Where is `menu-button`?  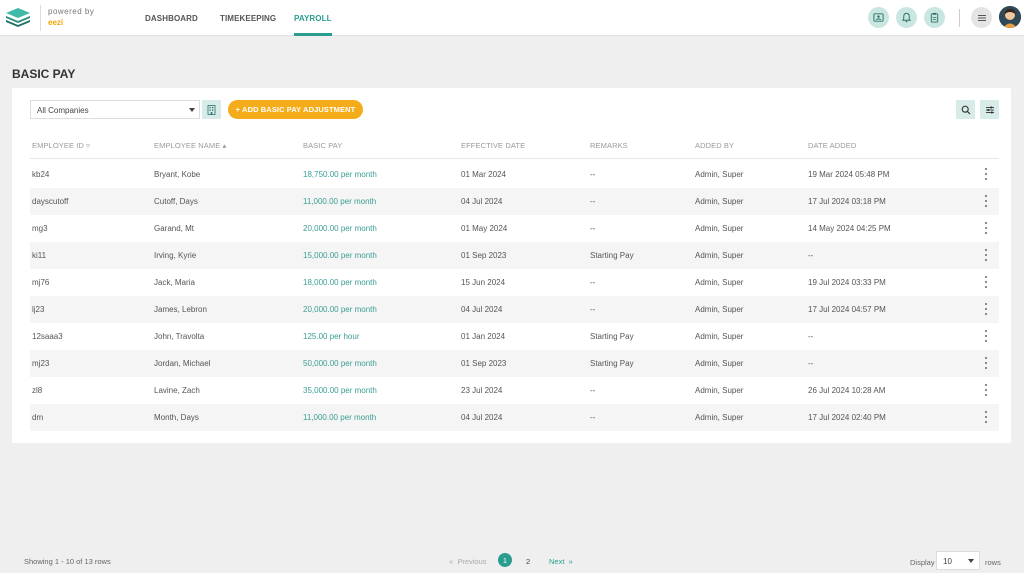
menu-button is located at coordinates (981, 17).